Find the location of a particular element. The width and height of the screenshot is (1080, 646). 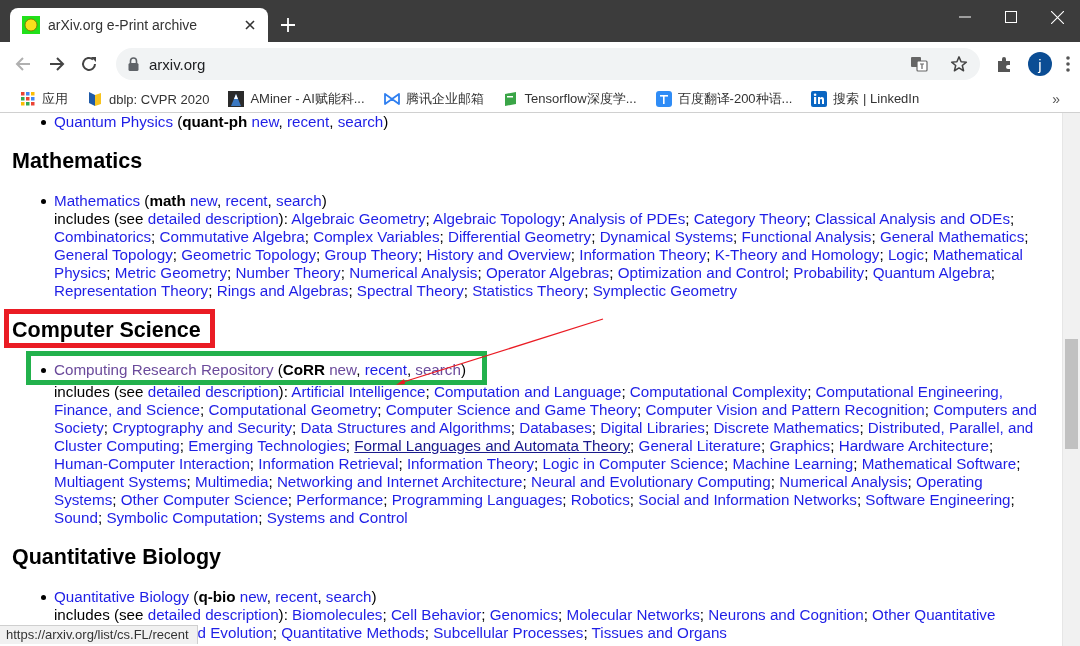

topic-link: History and Overview is located at coordinates (498, 254).